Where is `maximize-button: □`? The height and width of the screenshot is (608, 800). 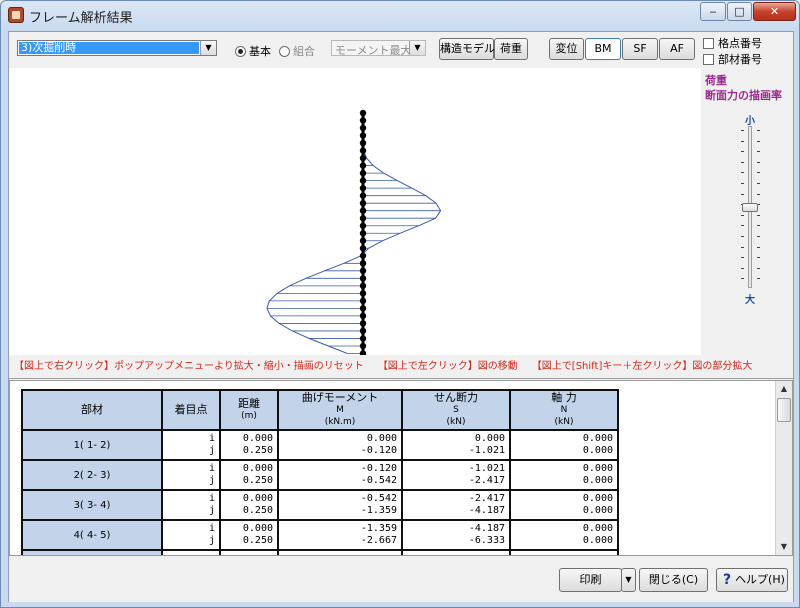 maximize-button: □ is located at coordinates (739, 11).